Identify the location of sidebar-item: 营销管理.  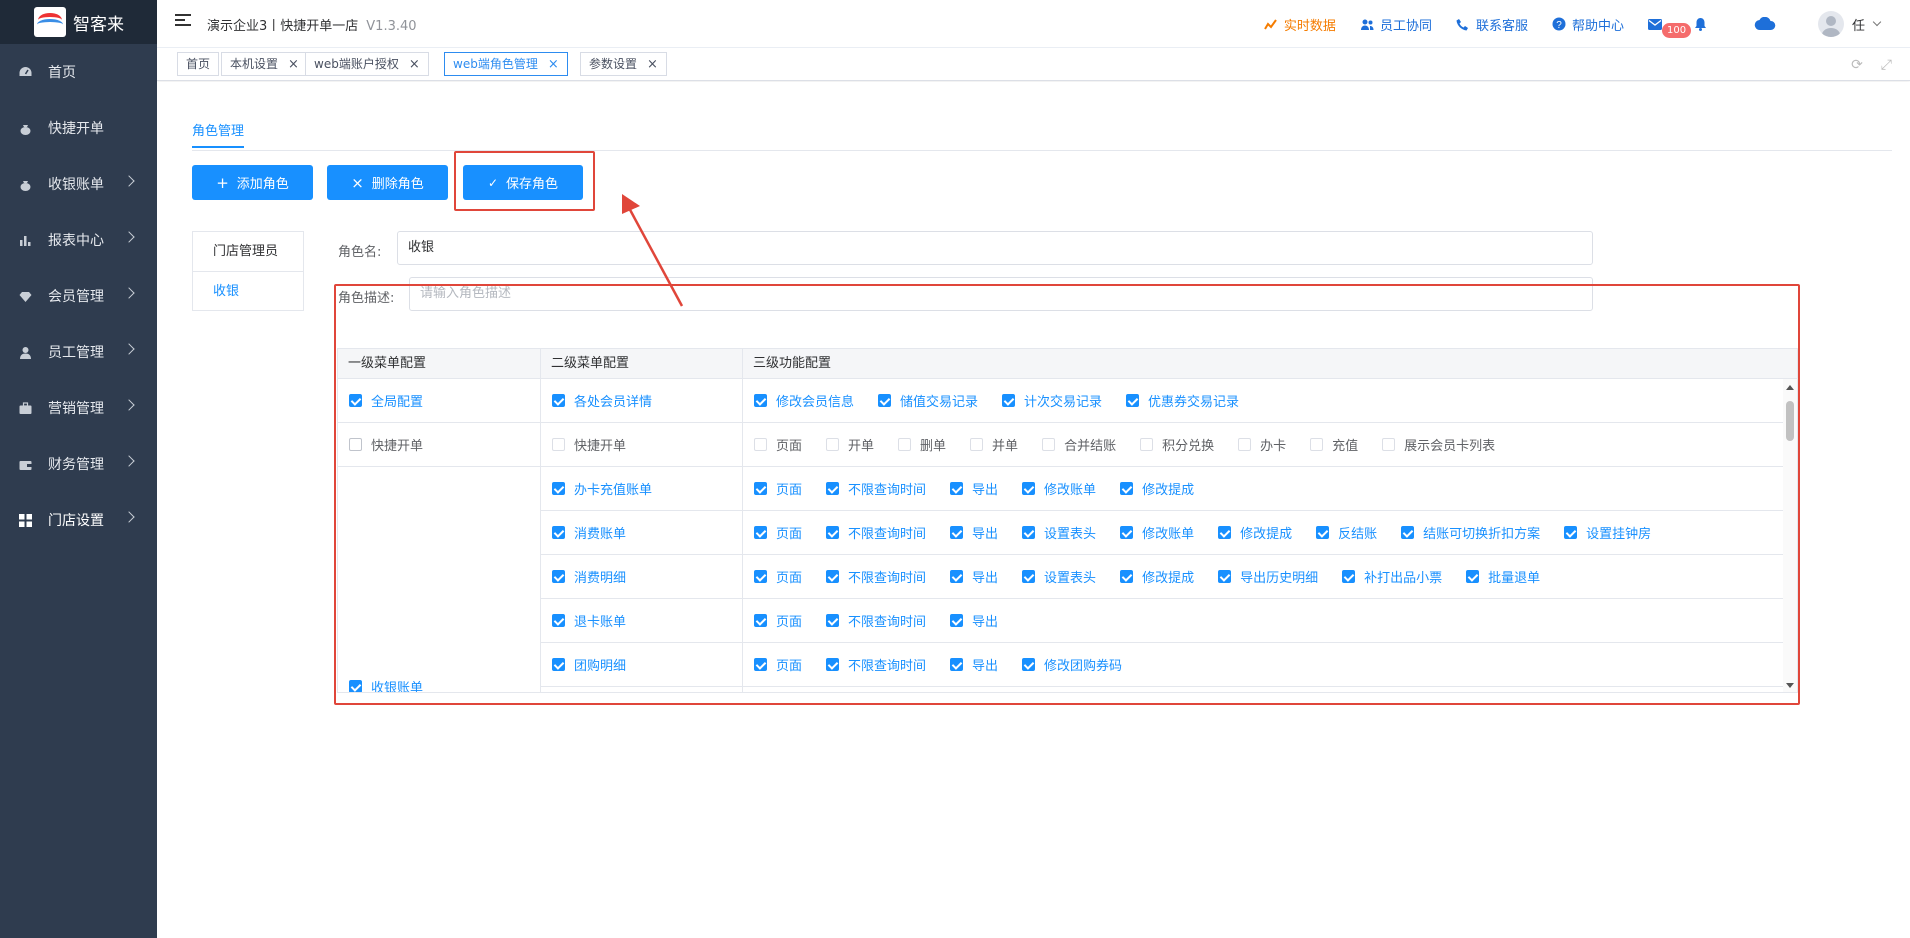
(78, 408).